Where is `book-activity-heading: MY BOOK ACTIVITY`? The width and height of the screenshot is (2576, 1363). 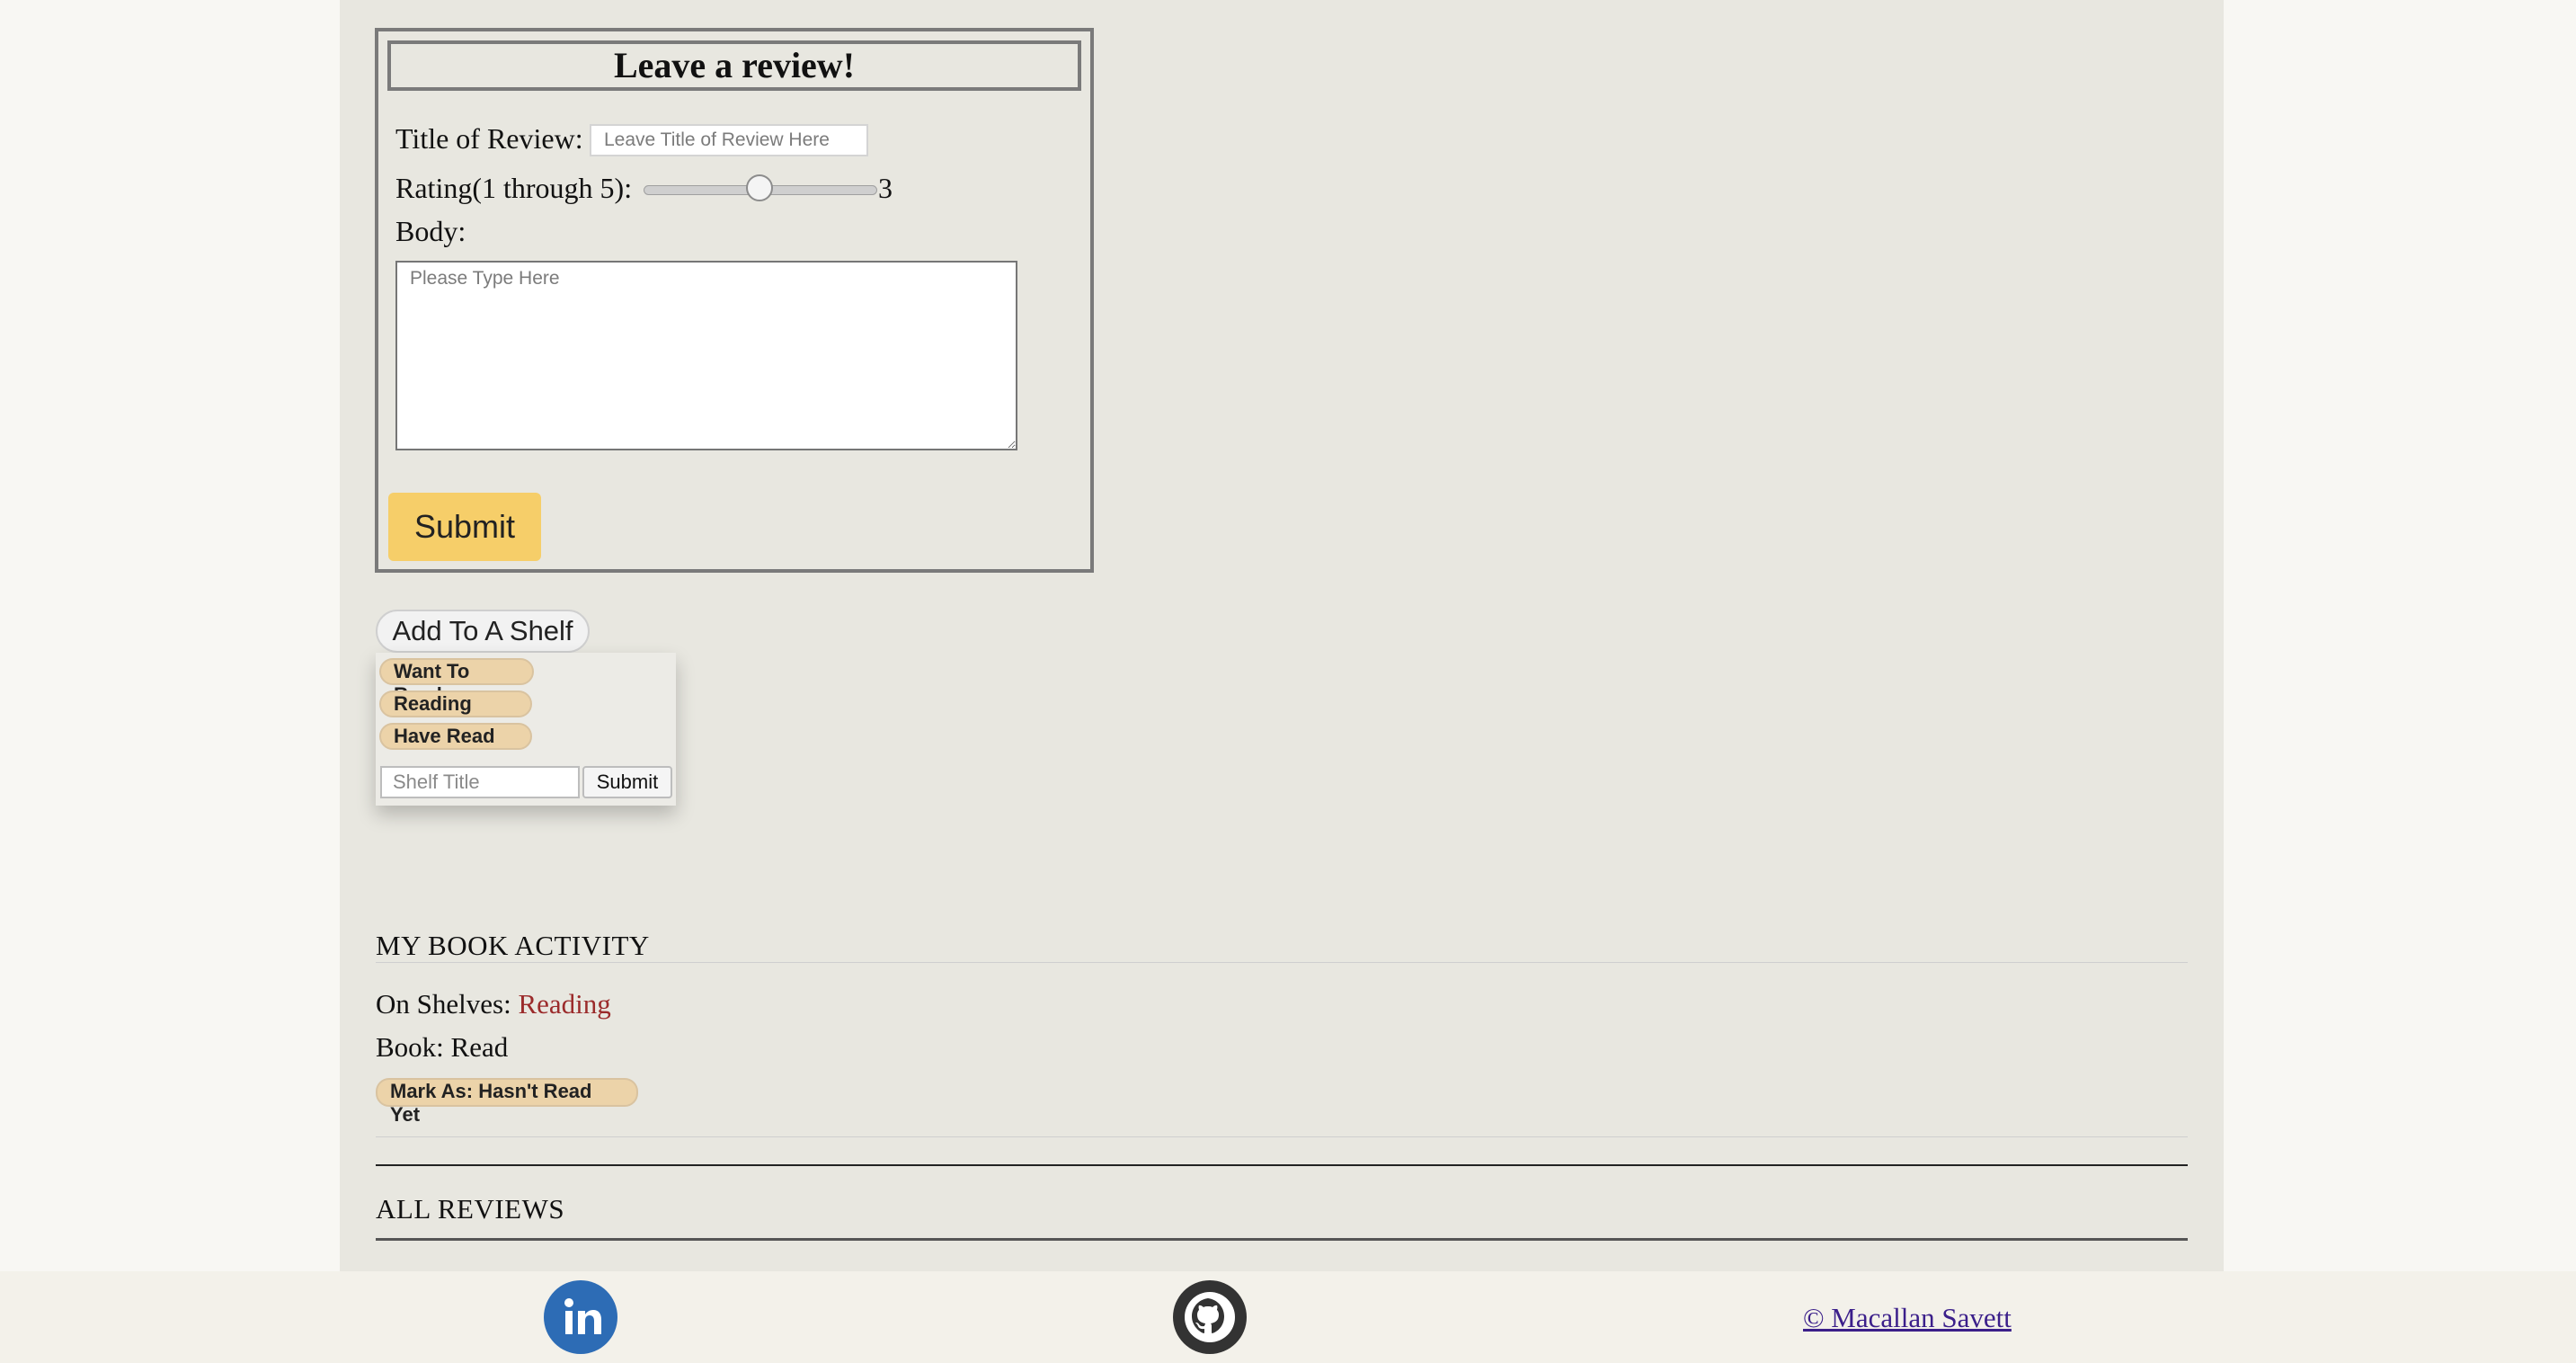 book-activity-heading: MY BOOK ACTIVITY is located at coordinates (513, 945).